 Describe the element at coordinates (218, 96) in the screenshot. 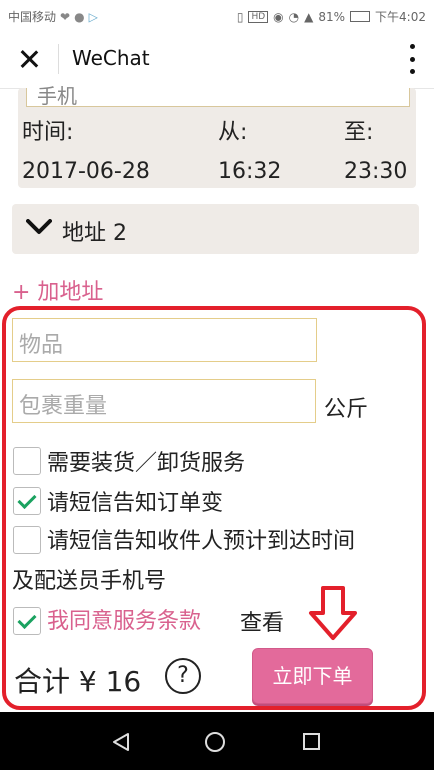

I see `phone-input-partial: 手机` at that location.